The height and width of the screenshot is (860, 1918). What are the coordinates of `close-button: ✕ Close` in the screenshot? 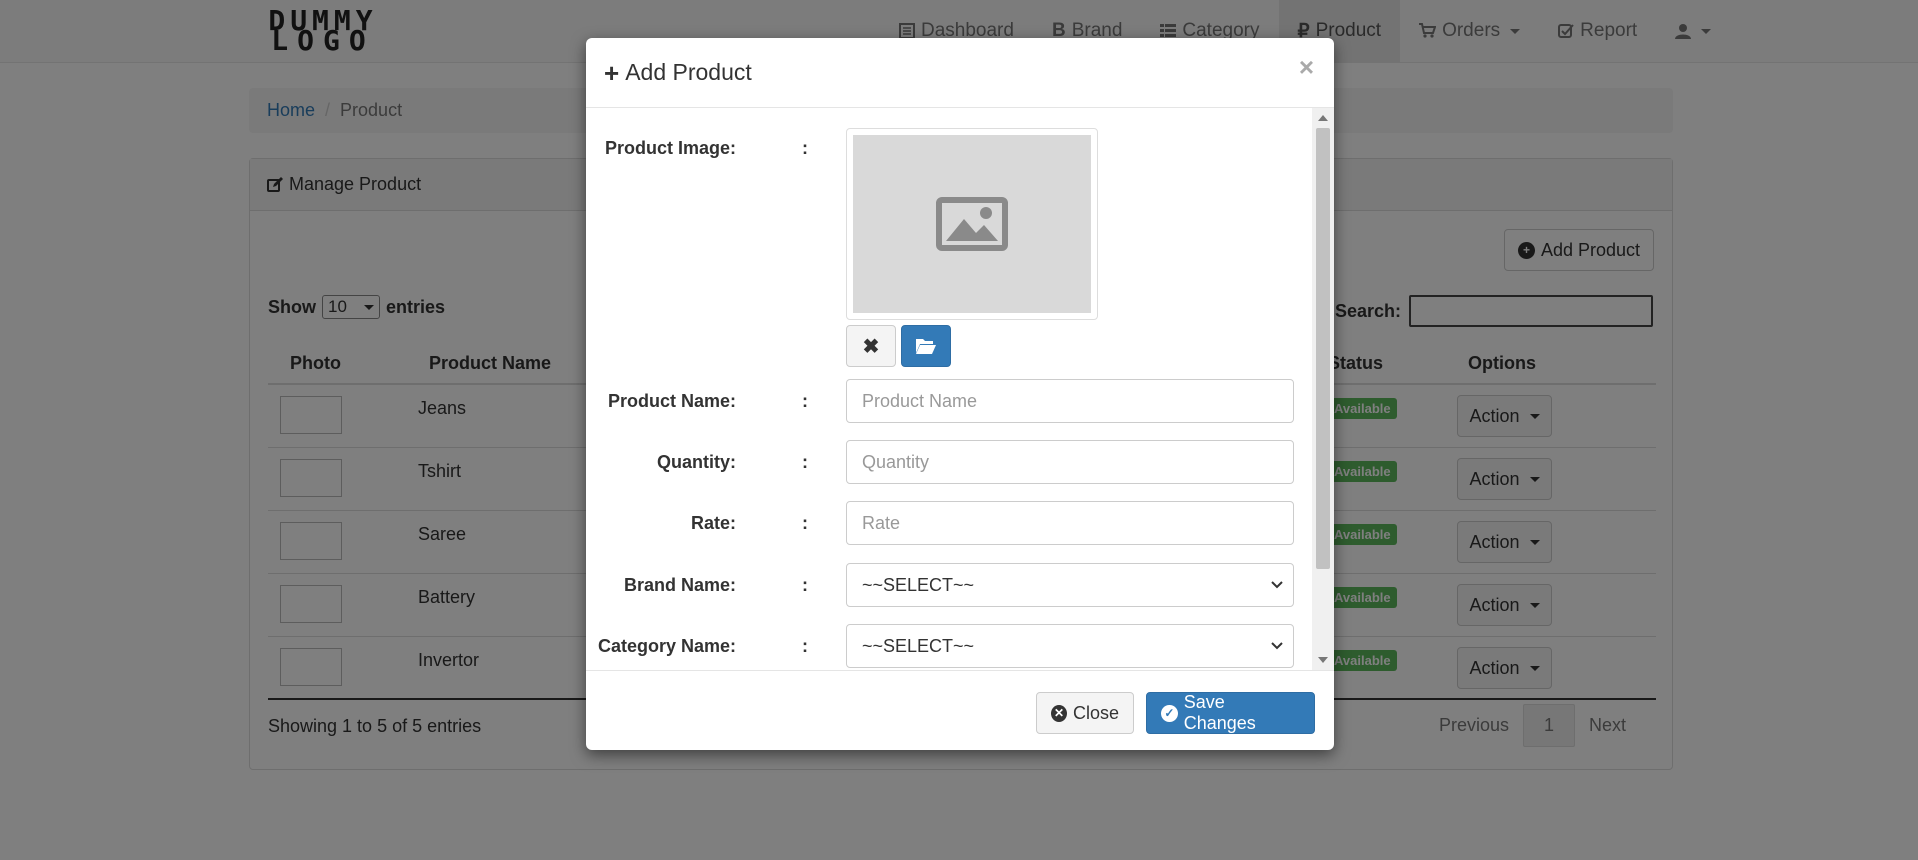 It's located at (1085, 713).